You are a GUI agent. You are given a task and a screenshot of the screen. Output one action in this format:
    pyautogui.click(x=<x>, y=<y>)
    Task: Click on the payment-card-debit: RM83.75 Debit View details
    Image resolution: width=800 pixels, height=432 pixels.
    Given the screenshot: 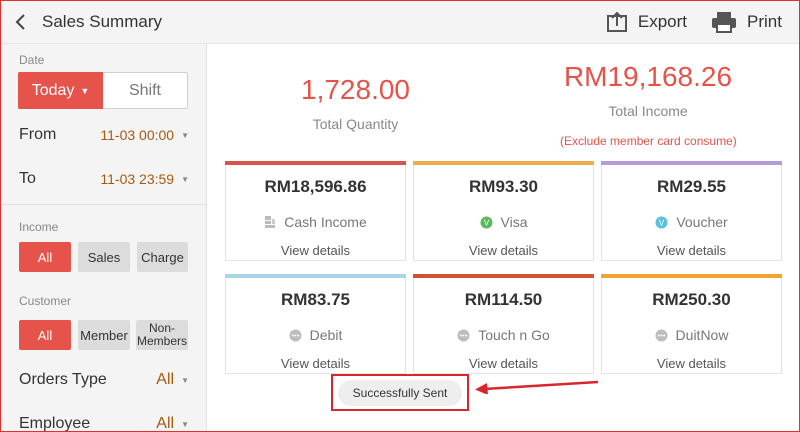 What is the action you would take?
    pyautogui.click(x=315, y=324)
    